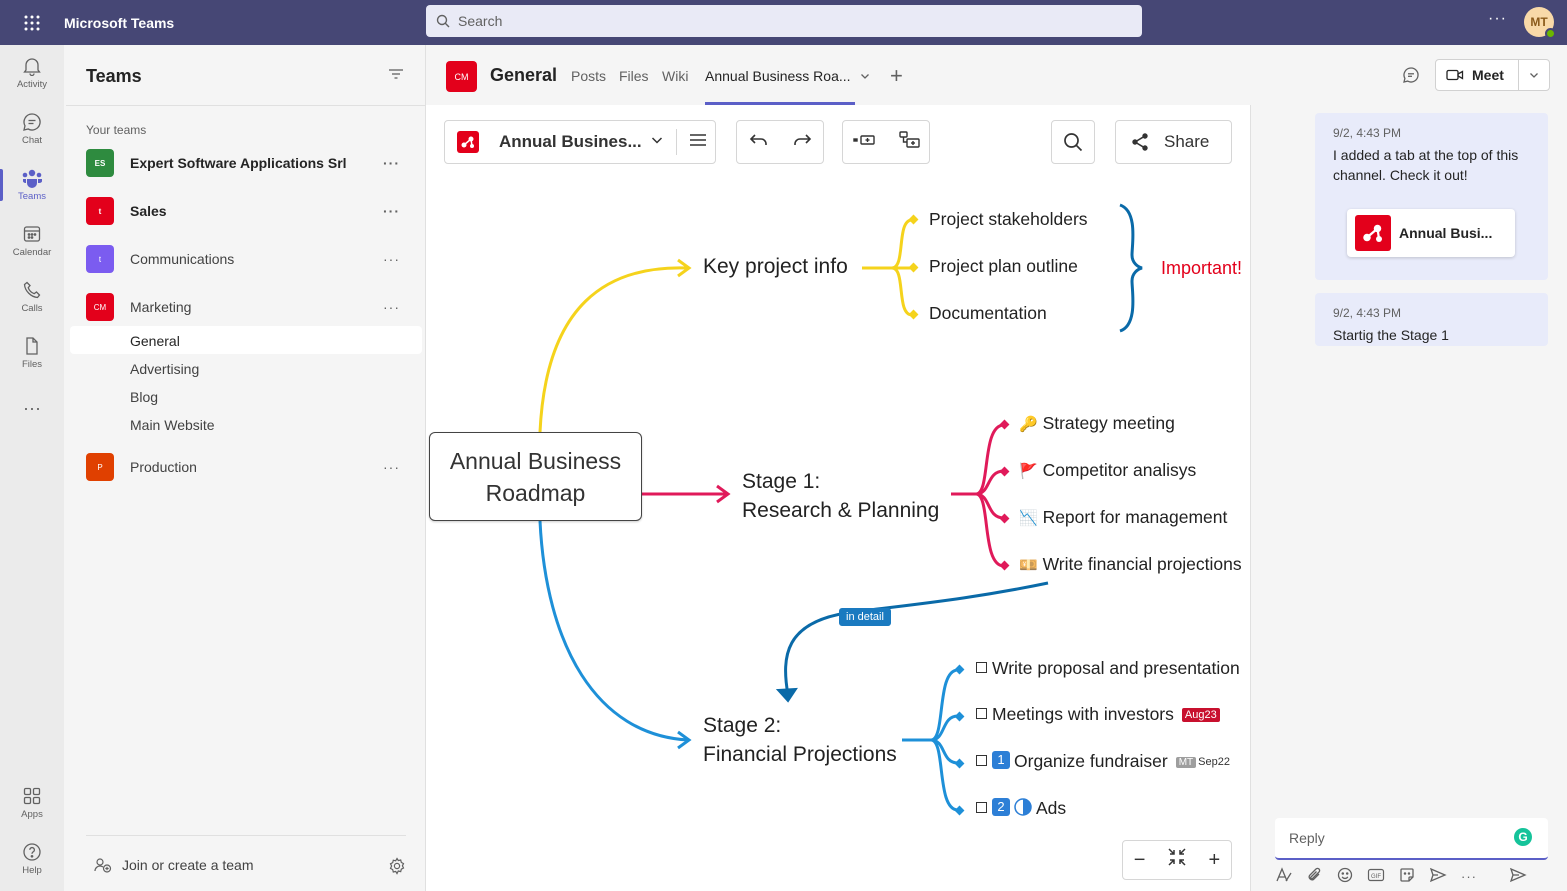 The image size is (1567, 891). Describe the element at coordinates (1315, 876) in the screenshot. I see `attach-icon` at that location.